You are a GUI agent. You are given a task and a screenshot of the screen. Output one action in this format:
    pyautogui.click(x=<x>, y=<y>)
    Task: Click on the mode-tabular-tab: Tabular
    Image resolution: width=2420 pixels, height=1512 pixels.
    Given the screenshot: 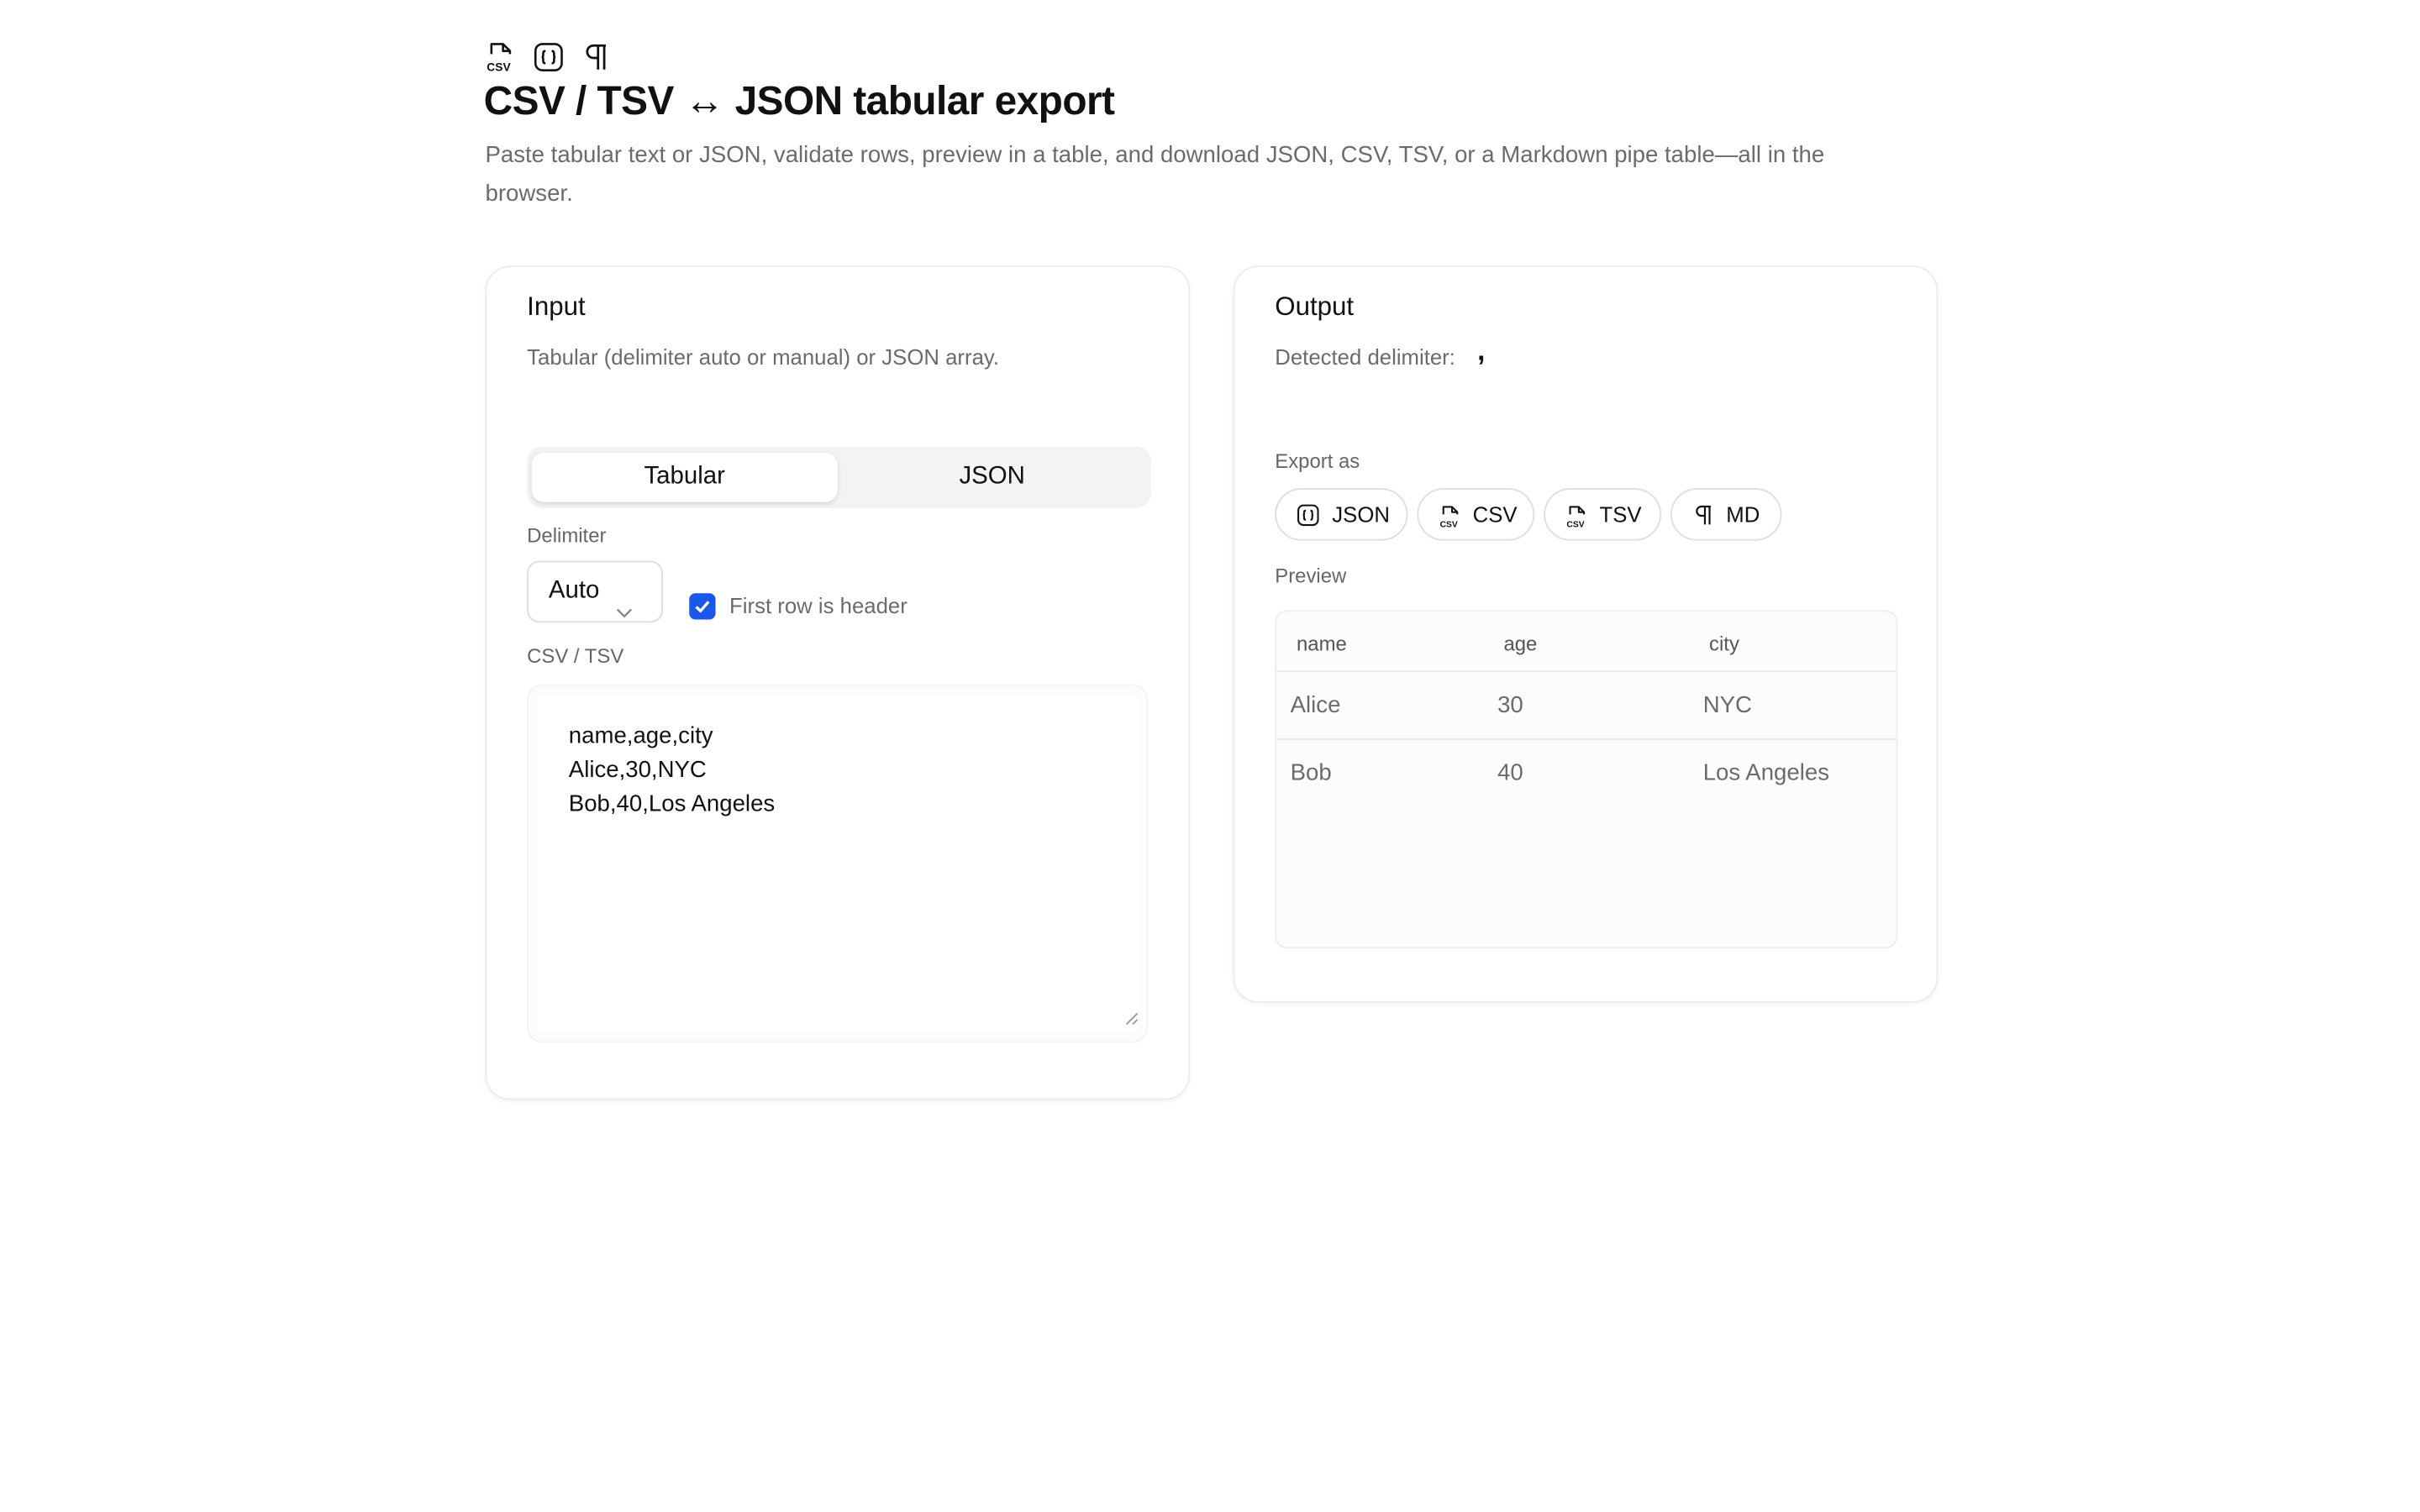 What is the action you would take?
    pyautogui.click(x=684, y=477)
    